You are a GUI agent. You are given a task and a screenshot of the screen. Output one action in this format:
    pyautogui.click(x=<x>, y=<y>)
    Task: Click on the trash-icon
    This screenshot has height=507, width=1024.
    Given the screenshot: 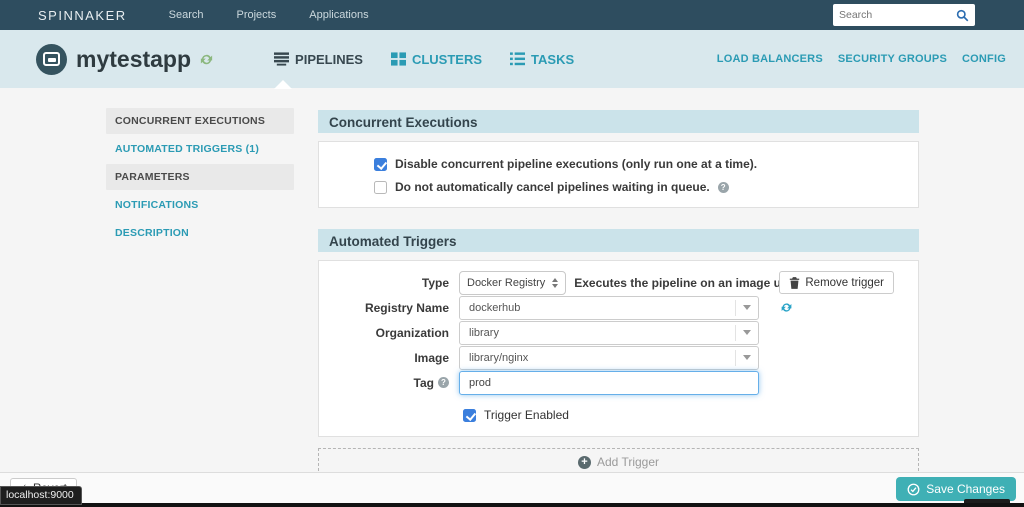 What is the action you would take?
    pyautogui.click(x=795, y=282)
    